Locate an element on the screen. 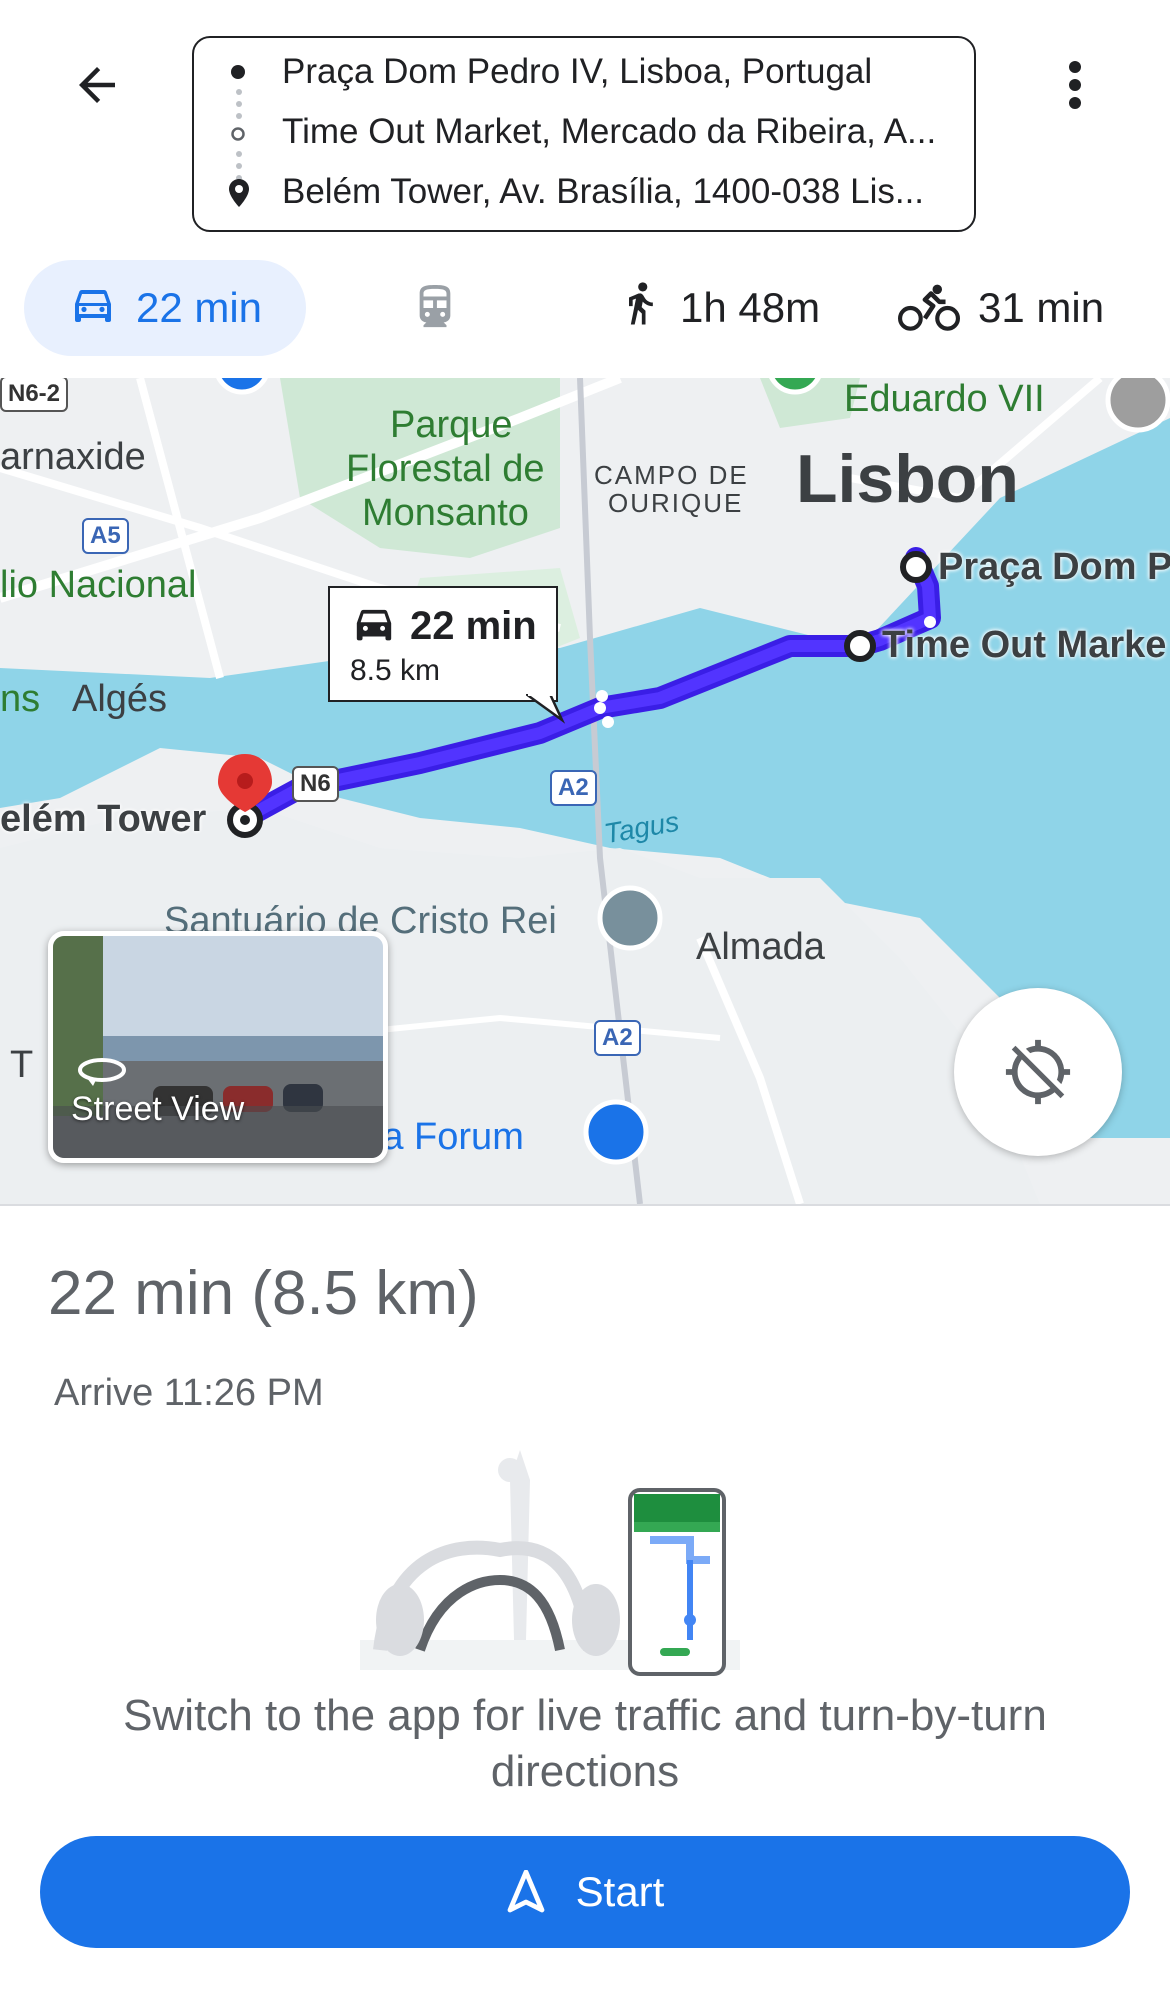 This screenshot has height=1992, width=1170. driving-time: 22 min is located at coordinates (199, 307).